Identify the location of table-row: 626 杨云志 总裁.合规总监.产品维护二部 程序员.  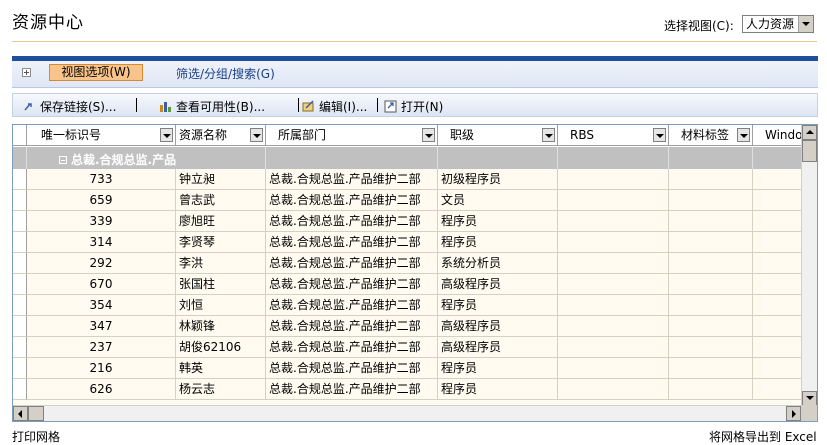
(407, 389).